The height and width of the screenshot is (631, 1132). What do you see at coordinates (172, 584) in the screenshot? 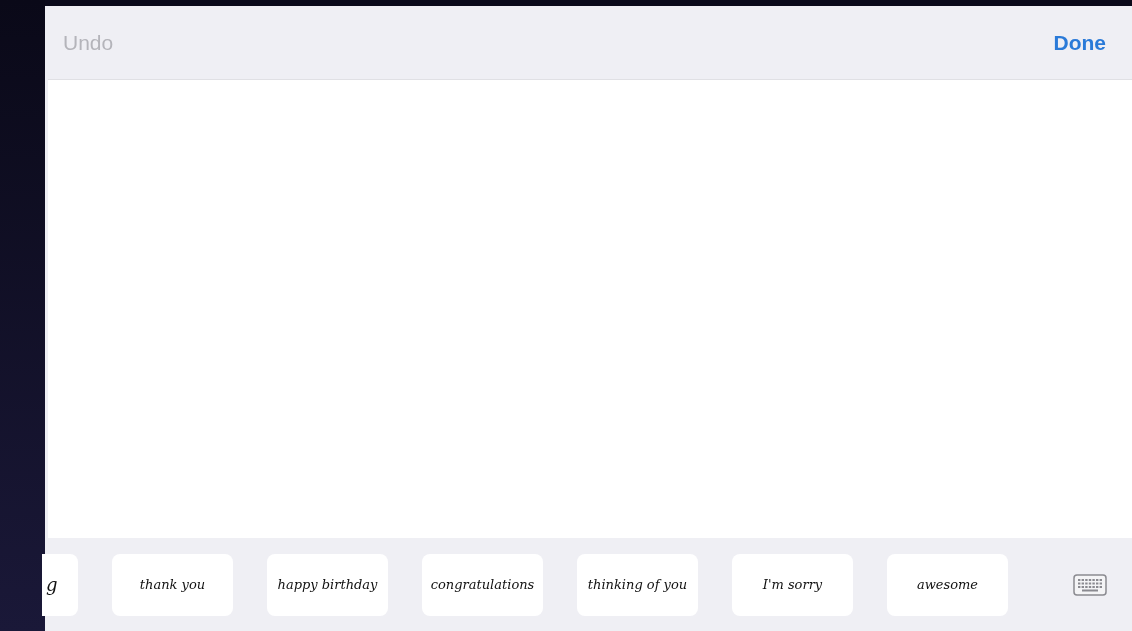
I see `handwriting-suggestion: thank you` at bounding box center [172, 584].